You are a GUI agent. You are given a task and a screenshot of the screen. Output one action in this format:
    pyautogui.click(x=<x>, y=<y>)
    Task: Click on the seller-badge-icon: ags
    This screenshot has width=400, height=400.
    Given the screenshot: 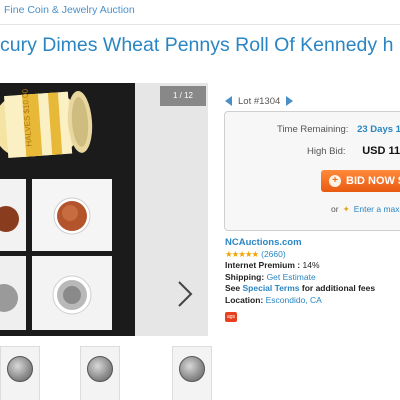 What is the action you would take?
    pyautogui.click(x=231, y=317)
    